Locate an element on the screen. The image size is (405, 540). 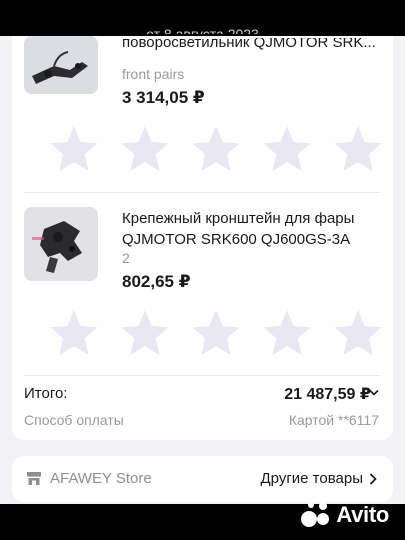
total-value: 21 487,59 ₽ is located at coordinates (327, 394).